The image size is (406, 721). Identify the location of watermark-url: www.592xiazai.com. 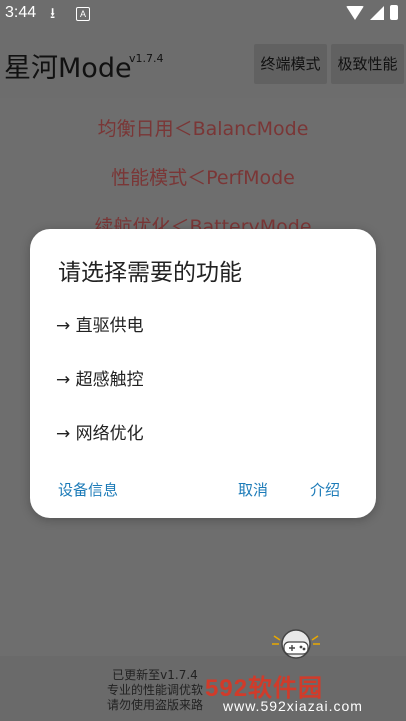
(293, 706).